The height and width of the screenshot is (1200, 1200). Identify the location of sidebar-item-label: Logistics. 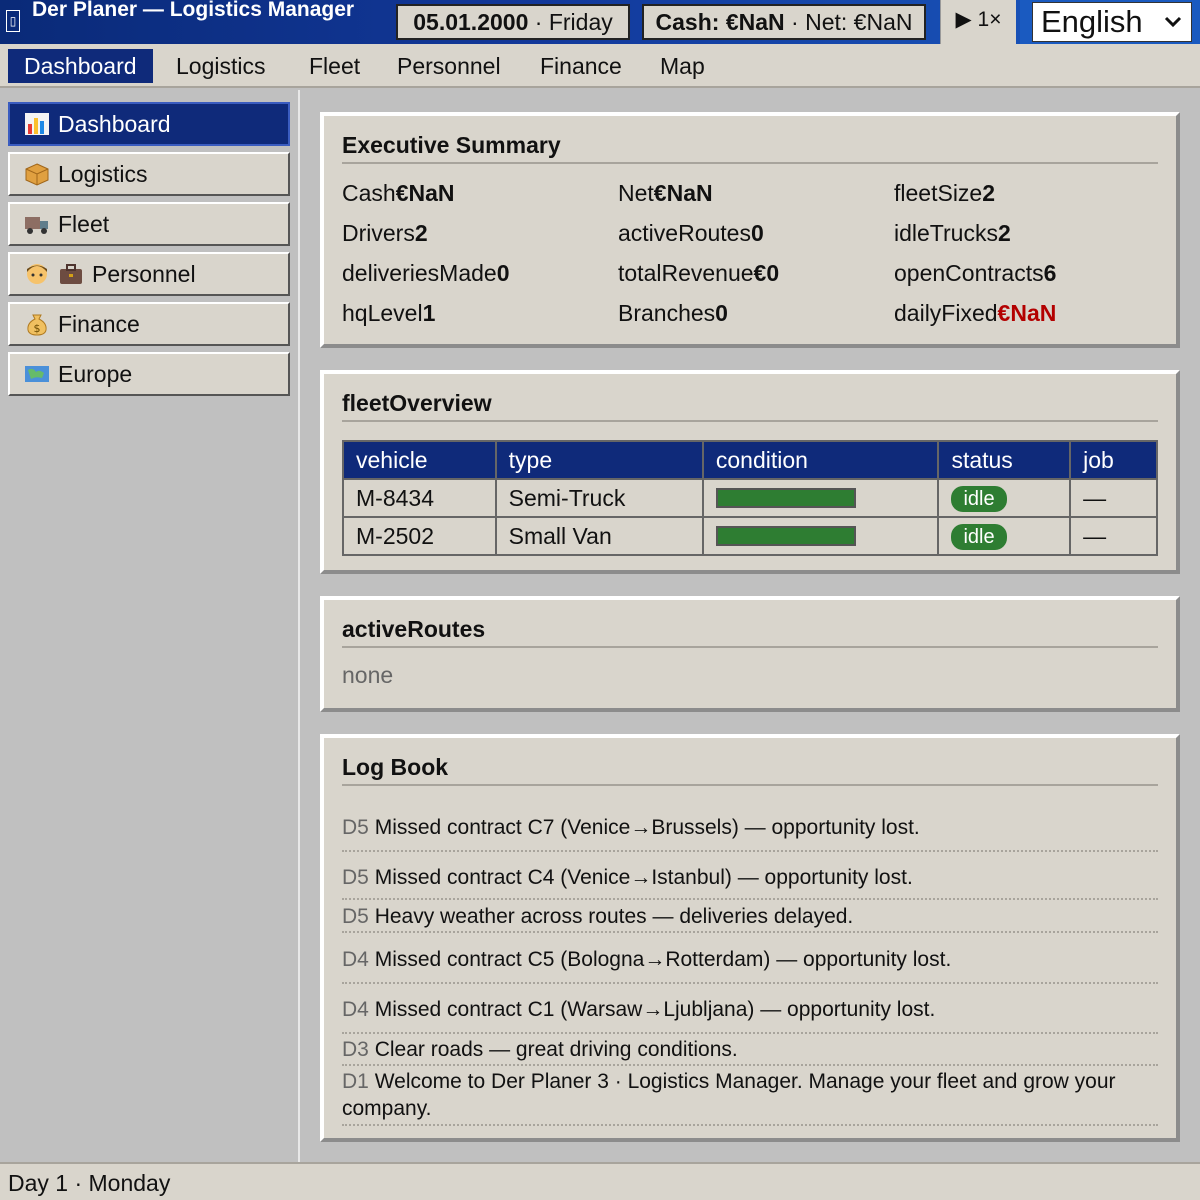
(103, 174).